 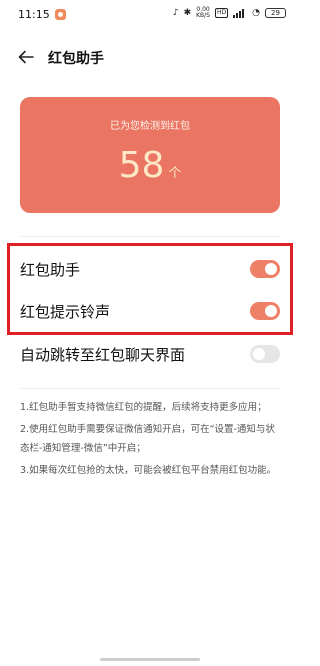 I want to click on nfc-icon: ♪, so click(x=175, y=12).